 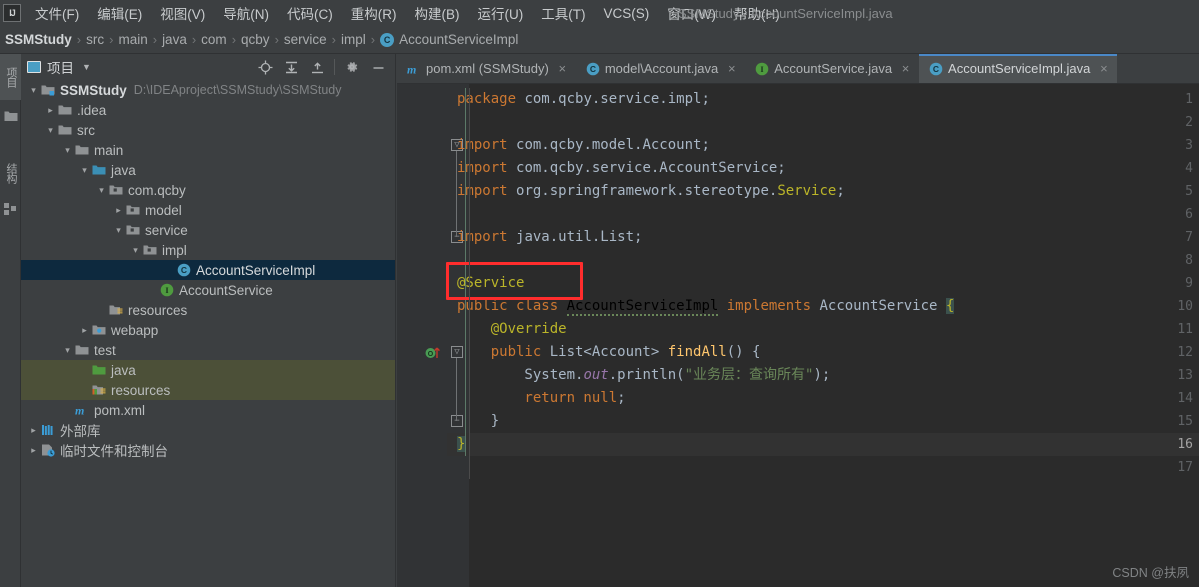 I want to click on menu-view: 视图(V), so click(x=182, y=13).